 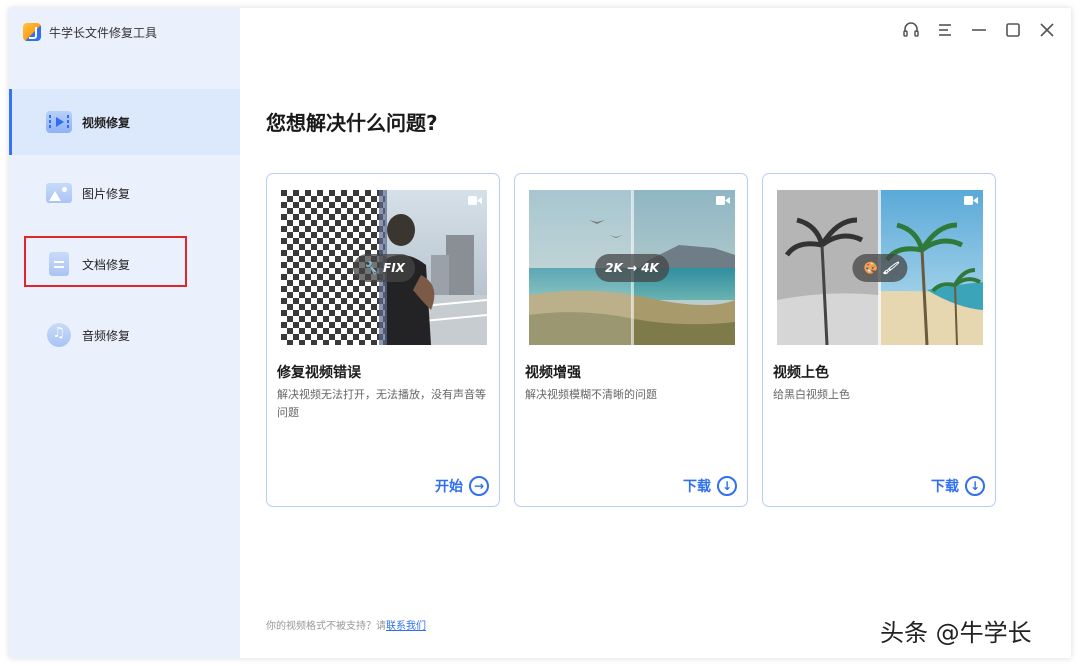 I want to click on minimize-icon, so click(x=979, y=30).